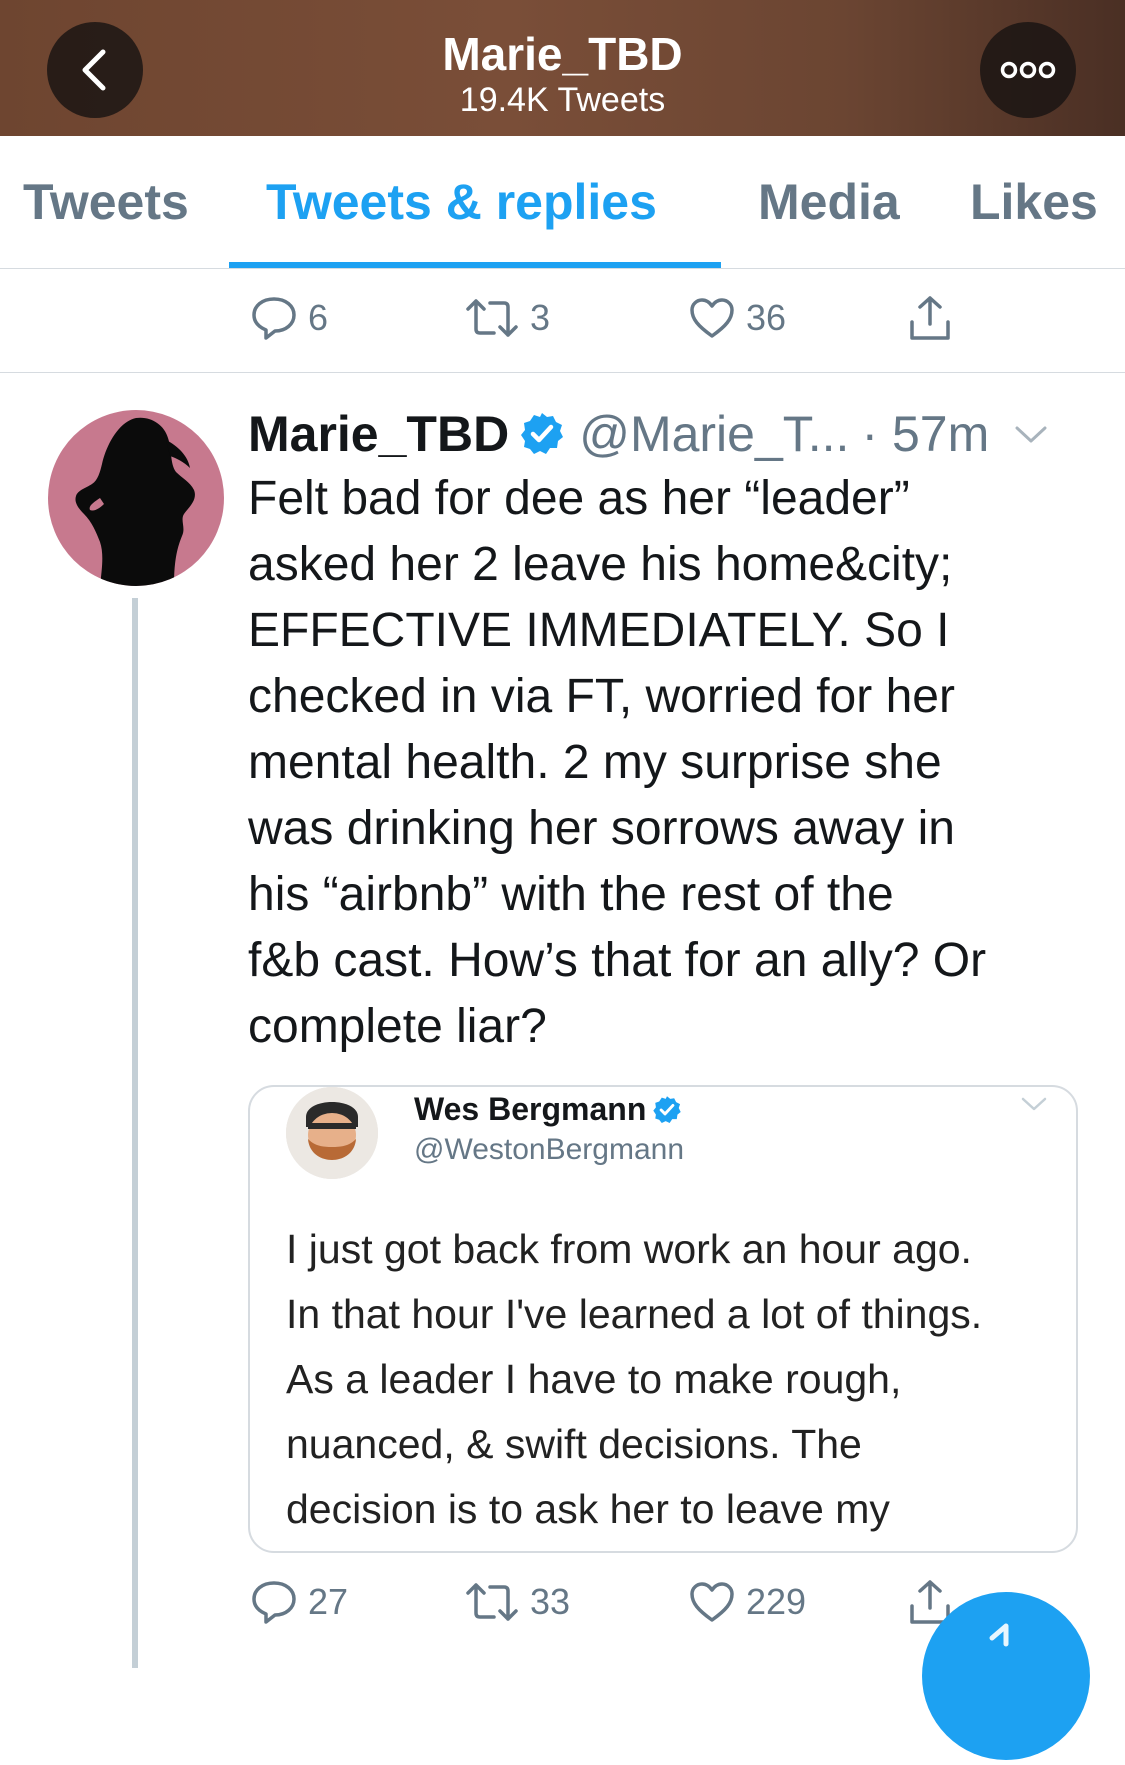 The image size is (1125, 1765). I want to click on tweet-author-name: Marie_TBD, so click(378, 434).